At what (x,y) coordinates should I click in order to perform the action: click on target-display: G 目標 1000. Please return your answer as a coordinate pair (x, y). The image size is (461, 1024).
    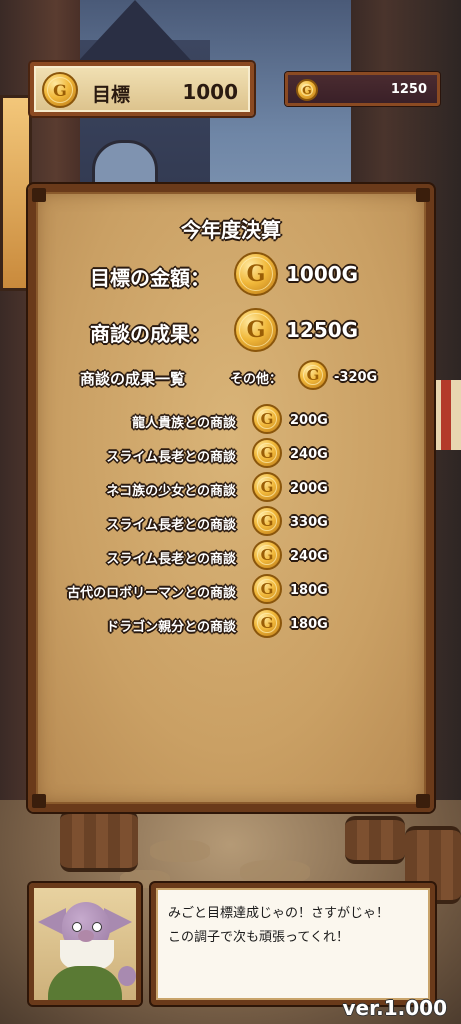
    Looking at the image, I should click on (142, 89).